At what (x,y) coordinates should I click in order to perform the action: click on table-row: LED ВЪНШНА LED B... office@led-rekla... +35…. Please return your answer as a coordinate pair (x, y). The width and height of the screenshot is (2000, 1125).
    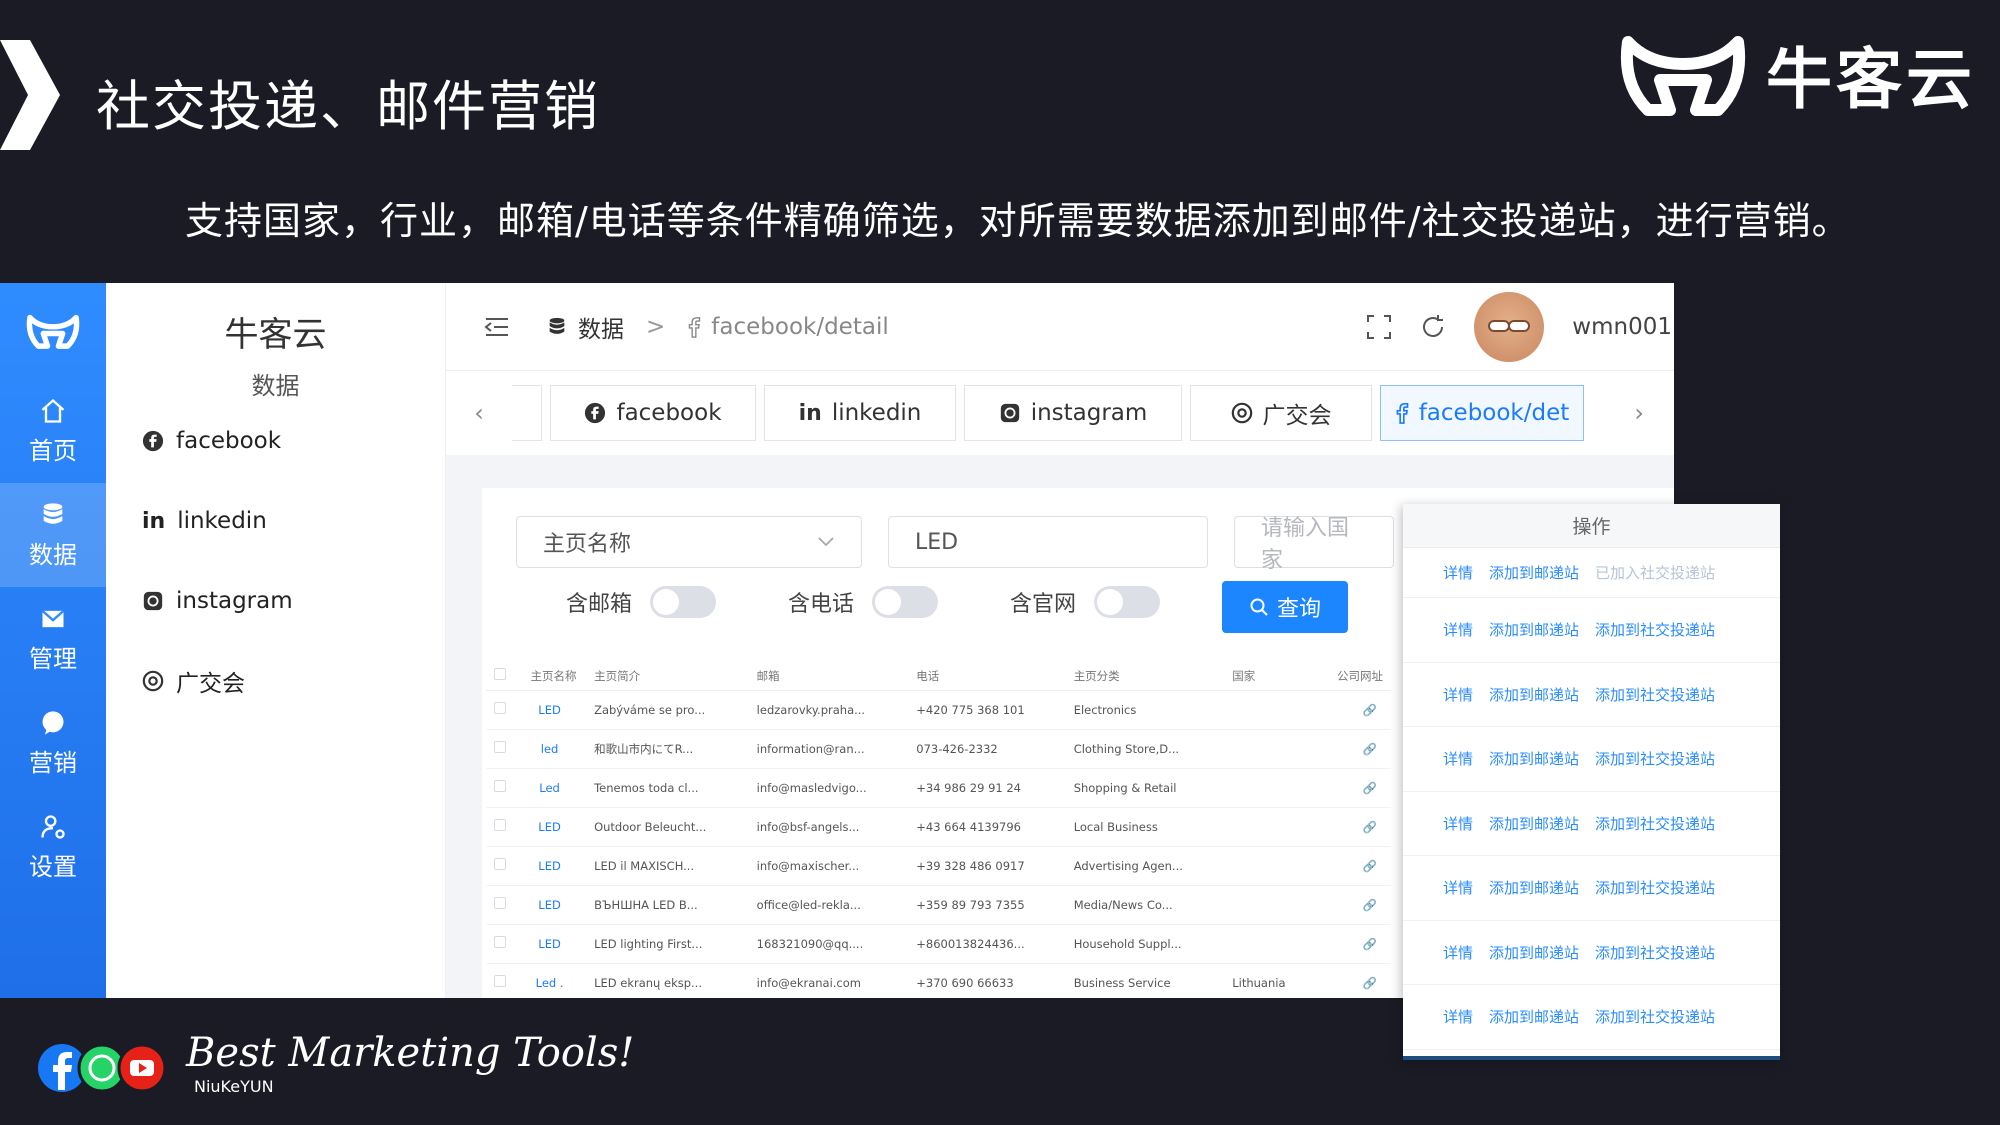
    Looking at the image, I should click on (938, 905).